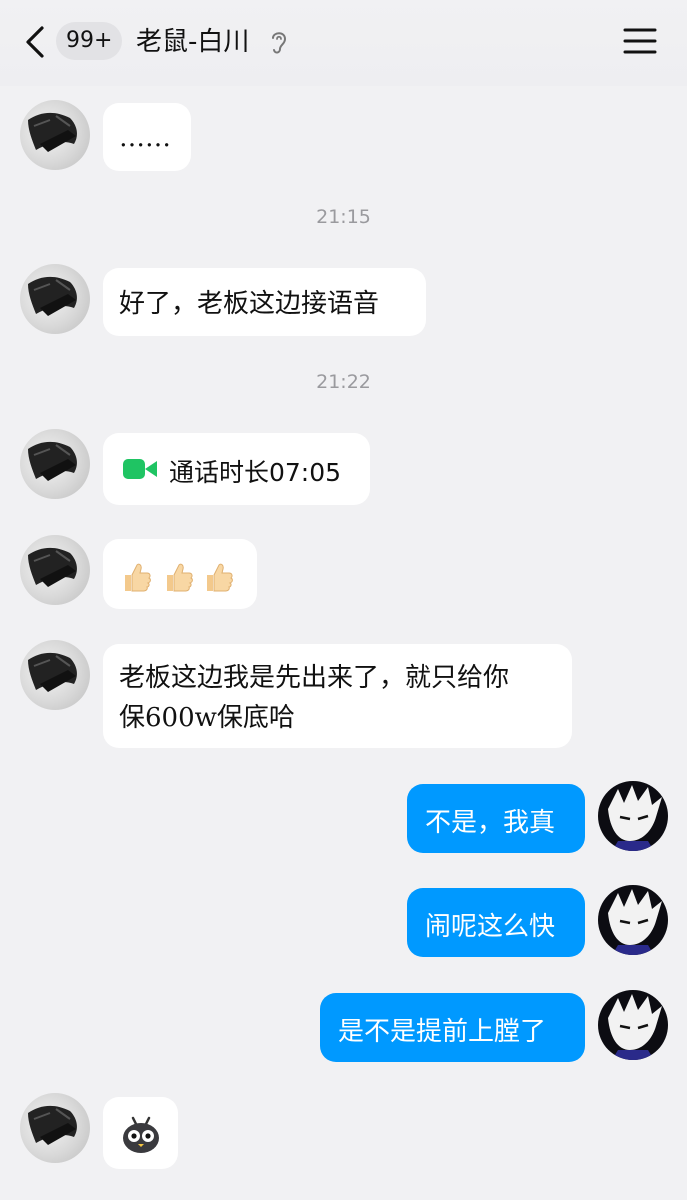 Image resolution: width=687 pixels, height=1200 pixels. What do you see at coordinates (36, 42) in the screenshot?
I see `chevron-left-icon` at bounding box center [36, 42].